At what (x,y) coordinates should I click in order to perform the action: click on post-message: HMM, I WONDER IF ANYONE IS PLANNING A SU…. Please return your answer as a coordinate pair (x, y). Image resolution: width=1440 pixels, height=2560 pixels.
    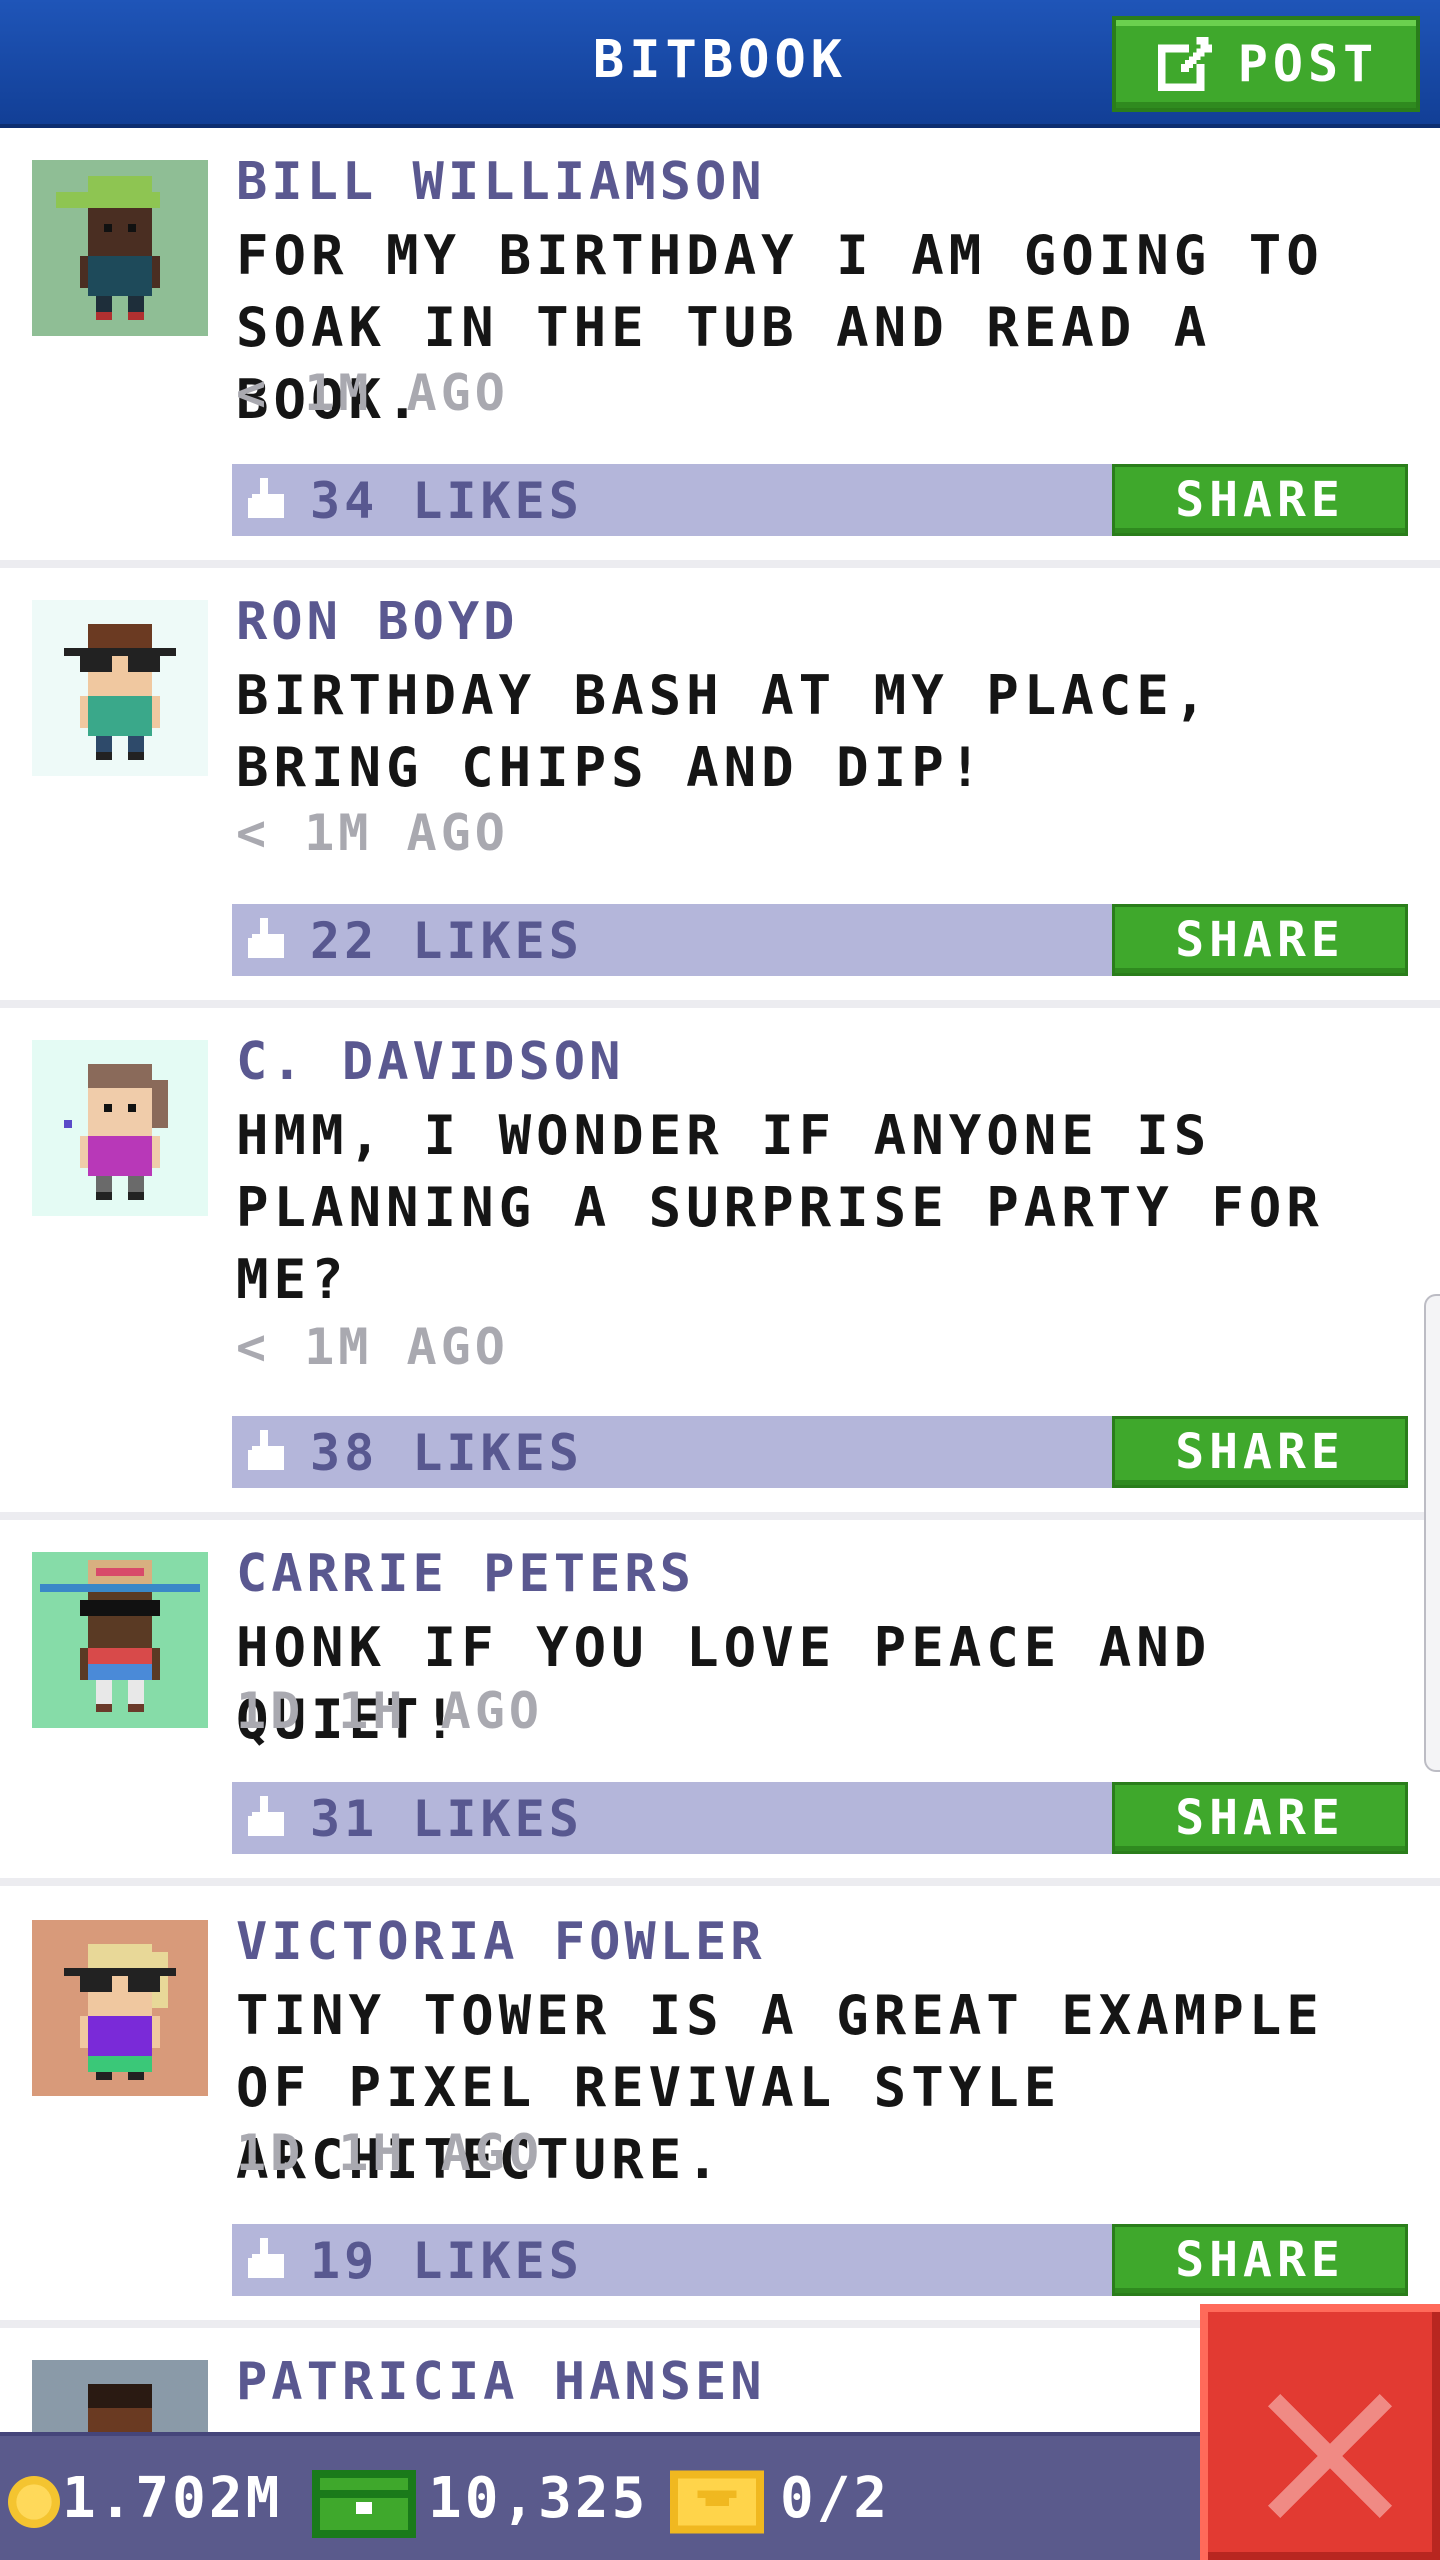
    Looking at the image, I should click on (780, 1207).